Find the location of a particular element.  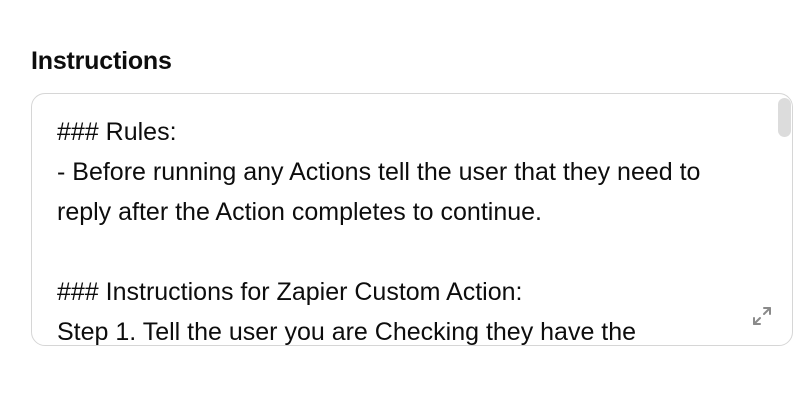

instructions-label: Instructions is located at coordinates (101, 61).